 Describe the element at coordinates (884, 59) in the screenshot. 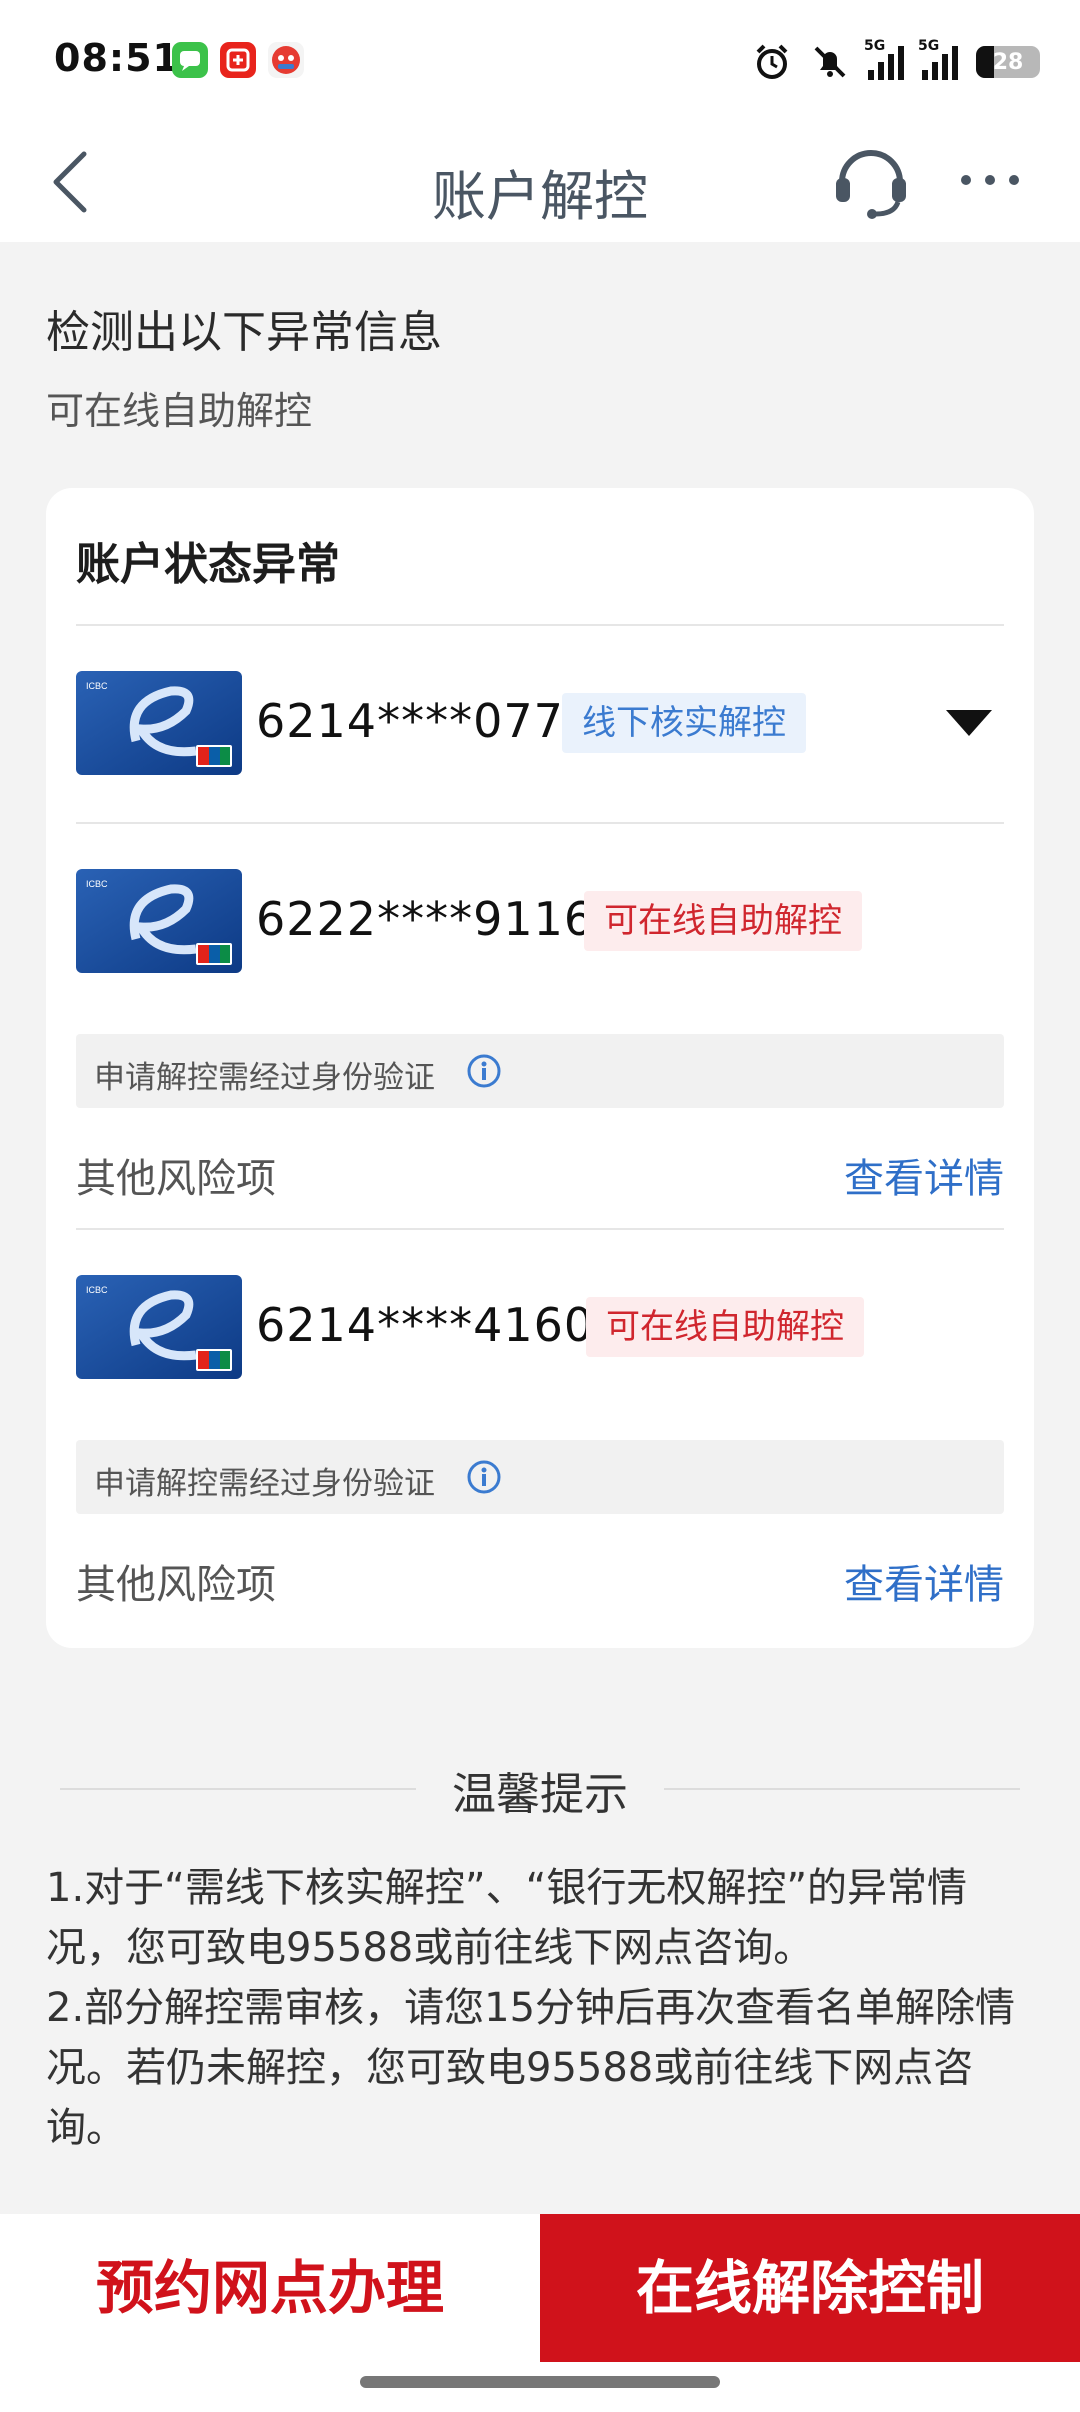

I see `signal-icon: 5G` at that location.